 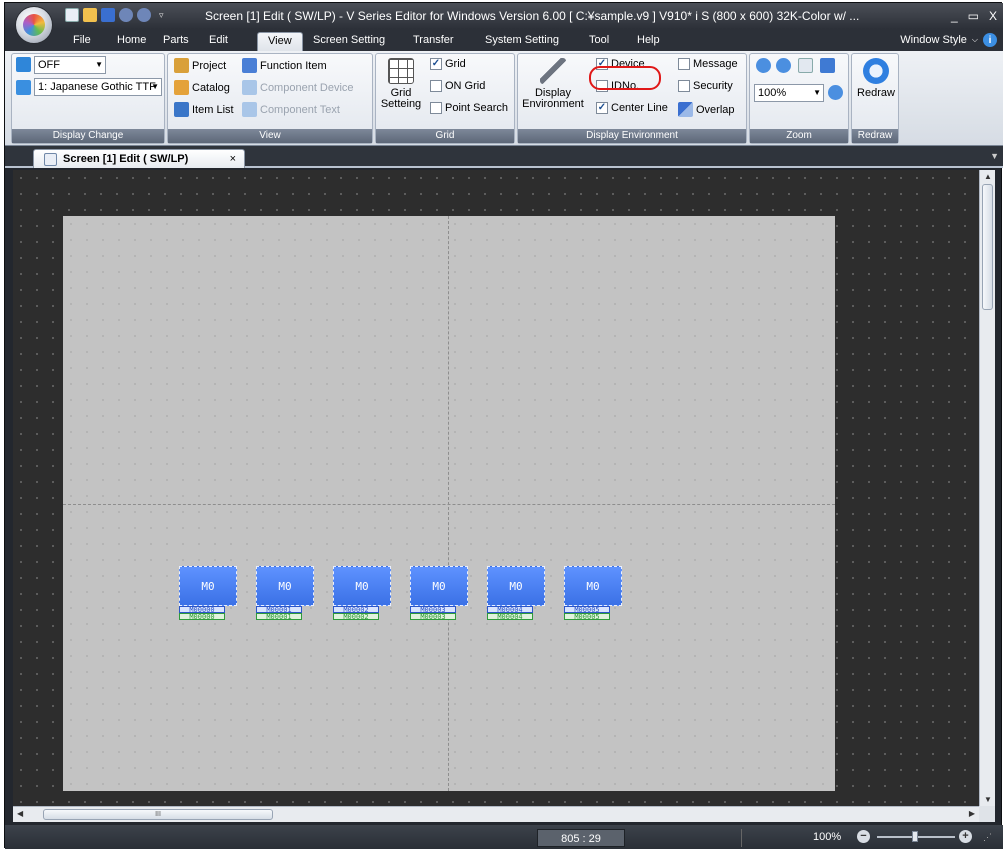 I want to click on app-logo-icon, so click(x=34, y=25).